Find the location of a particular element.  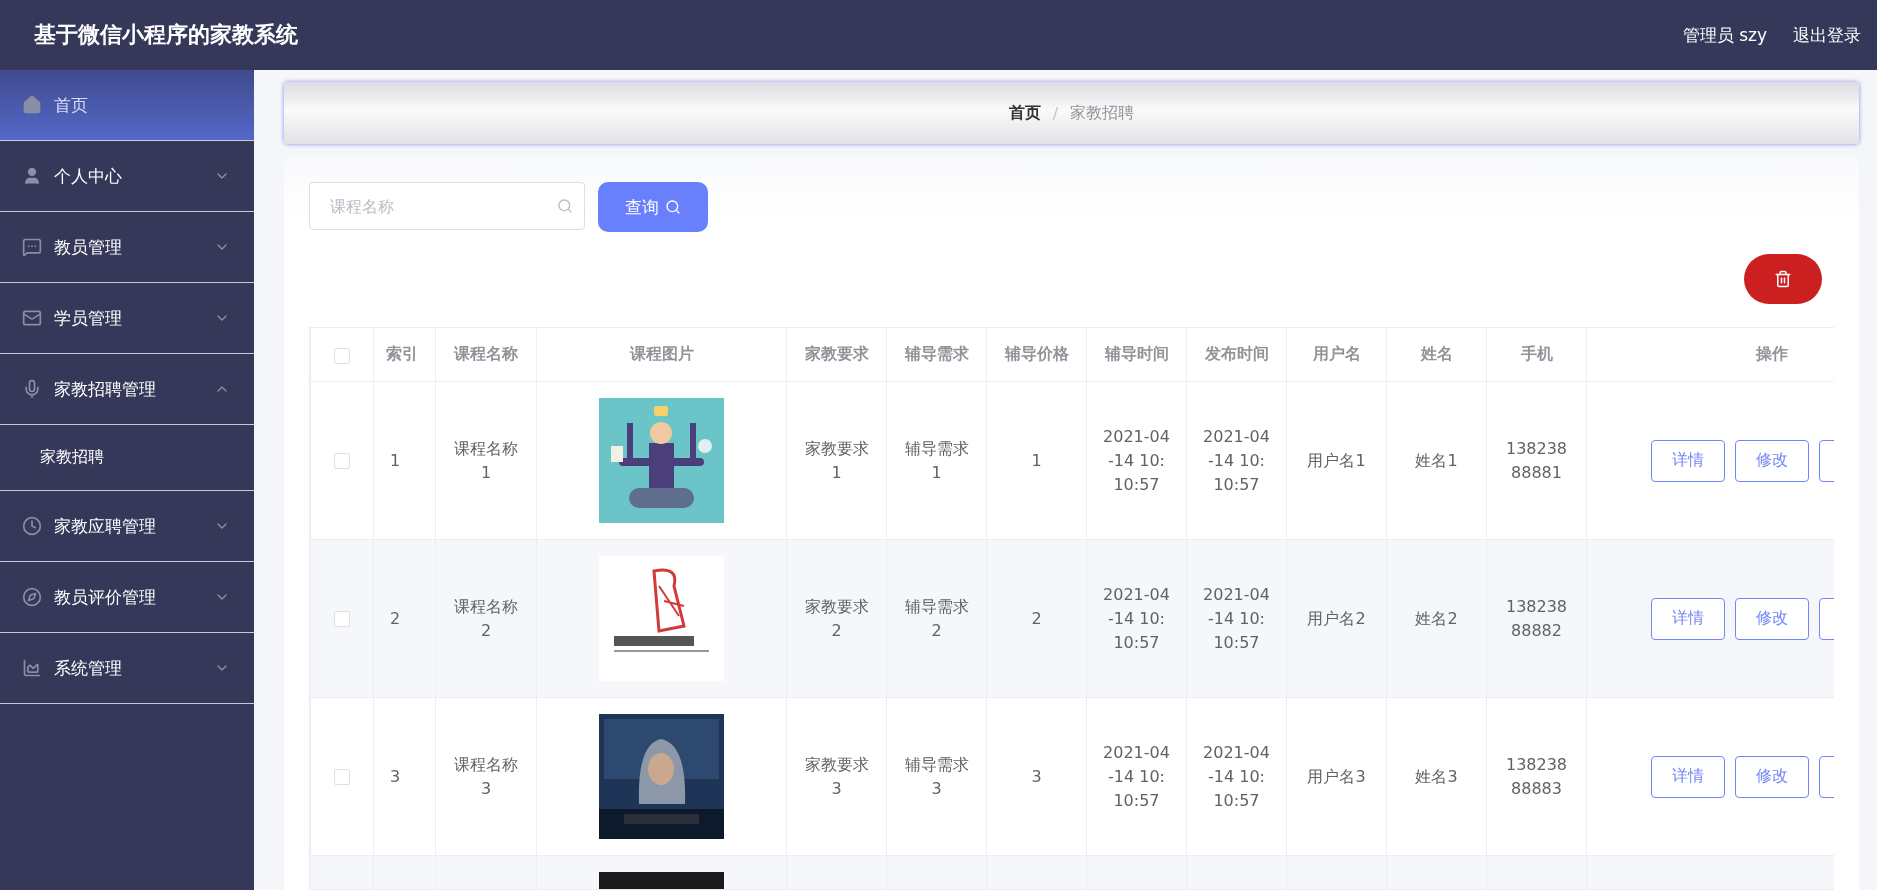

column-header: 辅导价格 is located at coordinates (1036, 353).